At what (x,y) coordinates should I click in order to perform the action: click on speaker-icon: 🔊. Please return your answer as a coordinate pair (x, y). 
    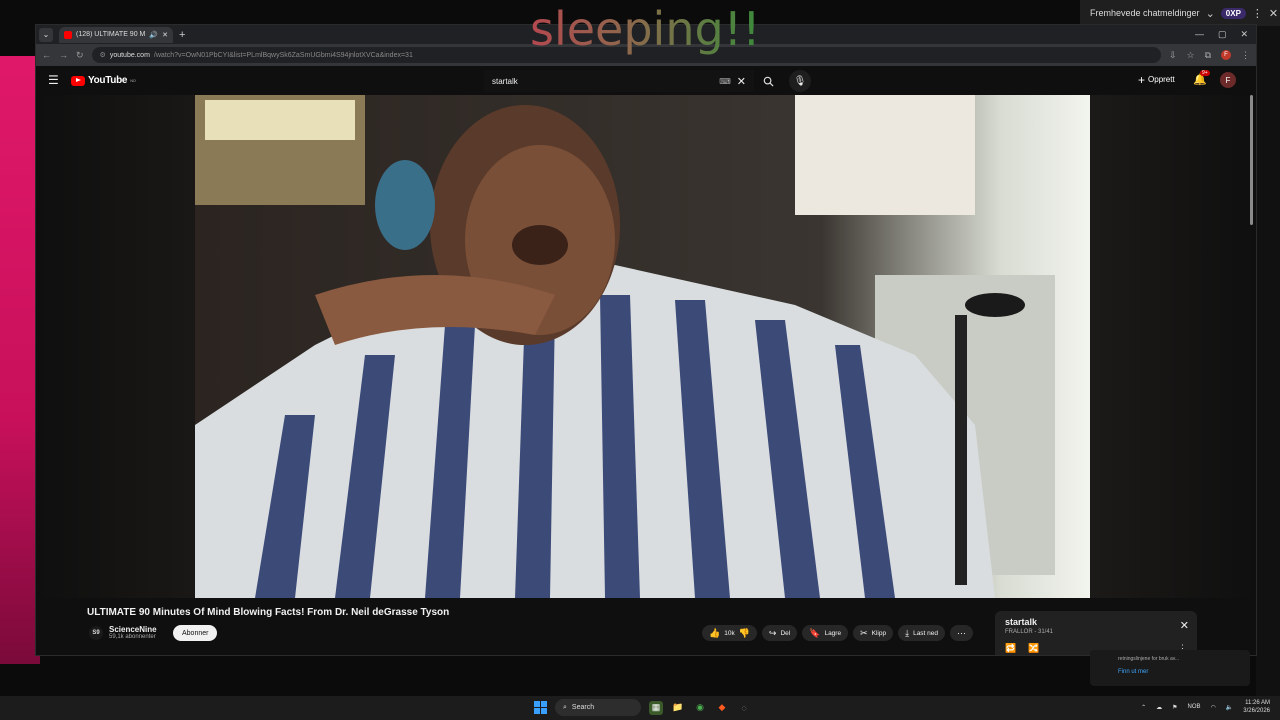
    Looking at the image, I should click on (153, 35).